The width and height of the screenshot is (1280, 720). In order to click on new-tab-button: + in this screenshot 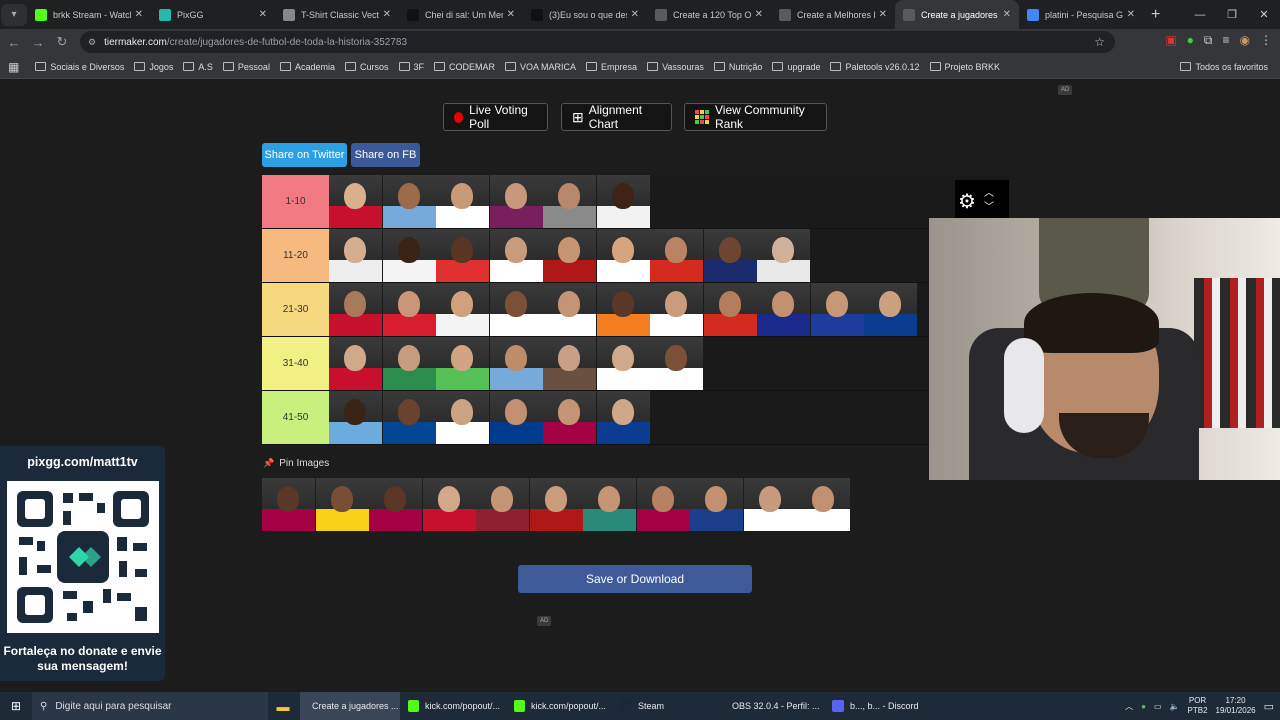, I will do `click(1155, 15)`.